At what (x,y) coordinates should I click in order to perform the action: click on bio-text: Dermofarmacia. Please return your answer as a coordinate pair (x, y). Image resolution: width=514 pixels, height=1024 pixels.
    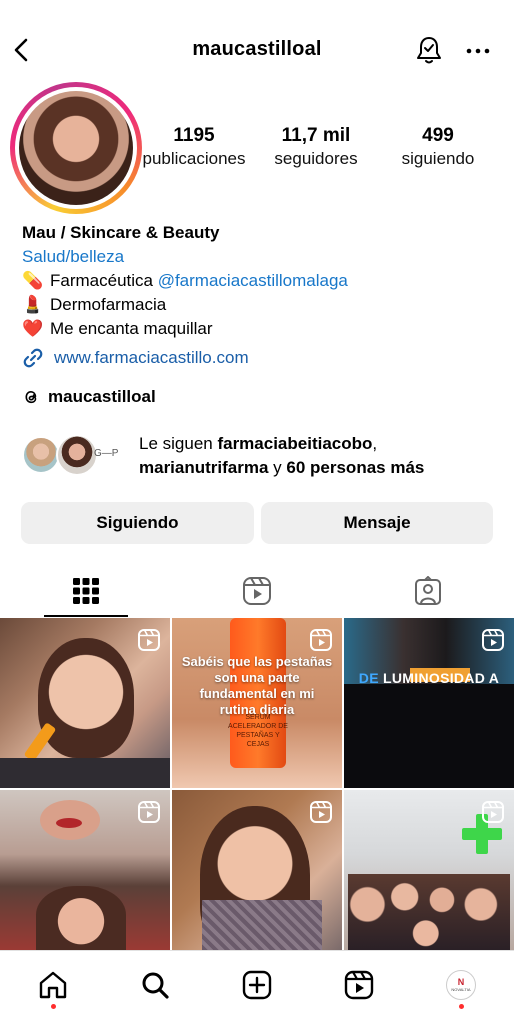
    Looking at the image, I should click on (108, 304).